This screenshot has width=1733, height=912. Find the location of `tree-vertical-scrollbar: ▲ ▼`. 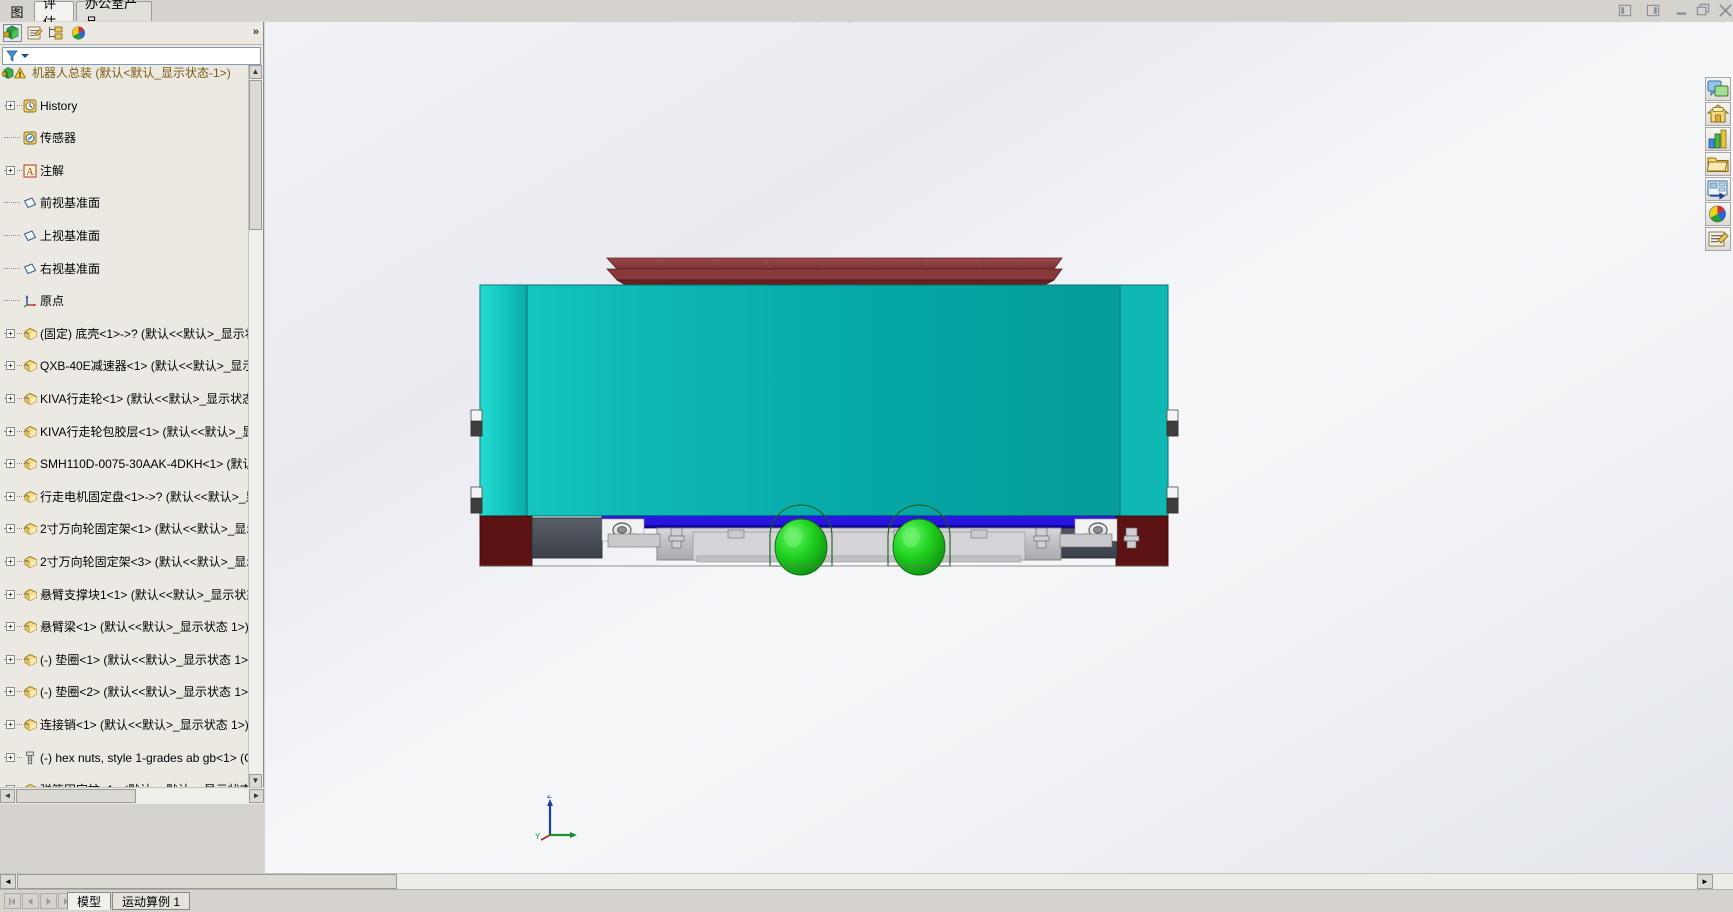

tree-vertical-scrollbar: ▲ ▼ is located at coordinates (255, 426).